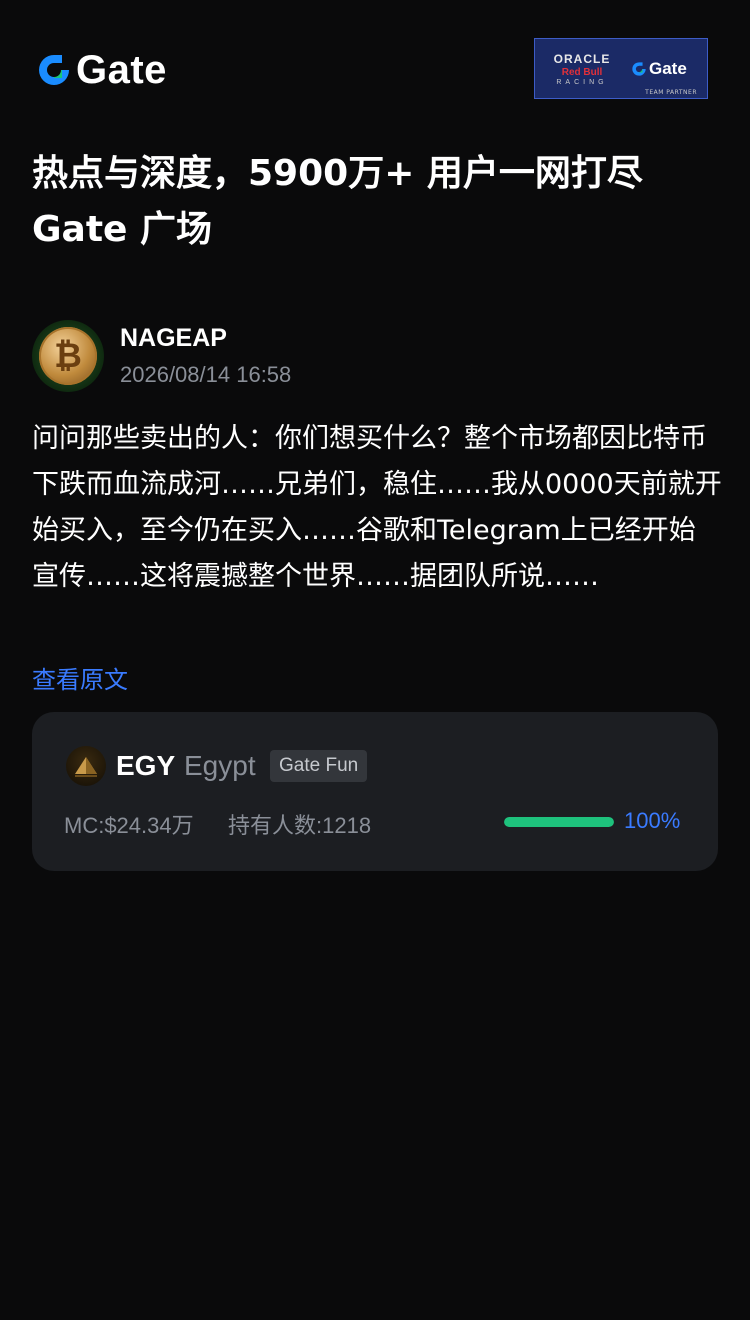 The height and width of the screenshot is (1320, 750). Describe the element at coordinates (582, 58) in the screenshot. I see `partner-oracle-text: ORACLE` at that location.